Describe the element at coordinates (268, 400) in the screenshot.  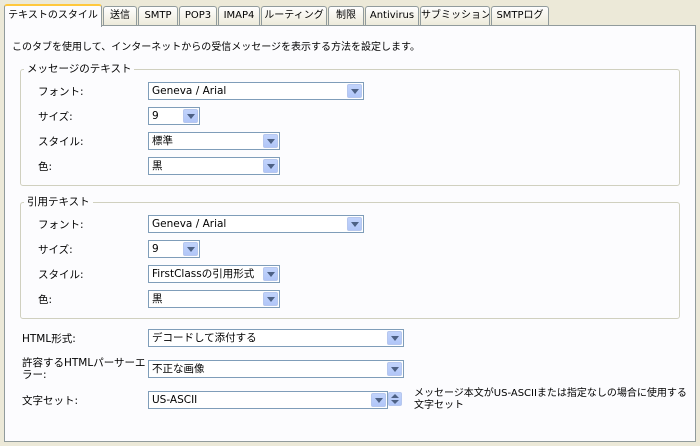
I see `charset-select: US-ASCII` at that location.